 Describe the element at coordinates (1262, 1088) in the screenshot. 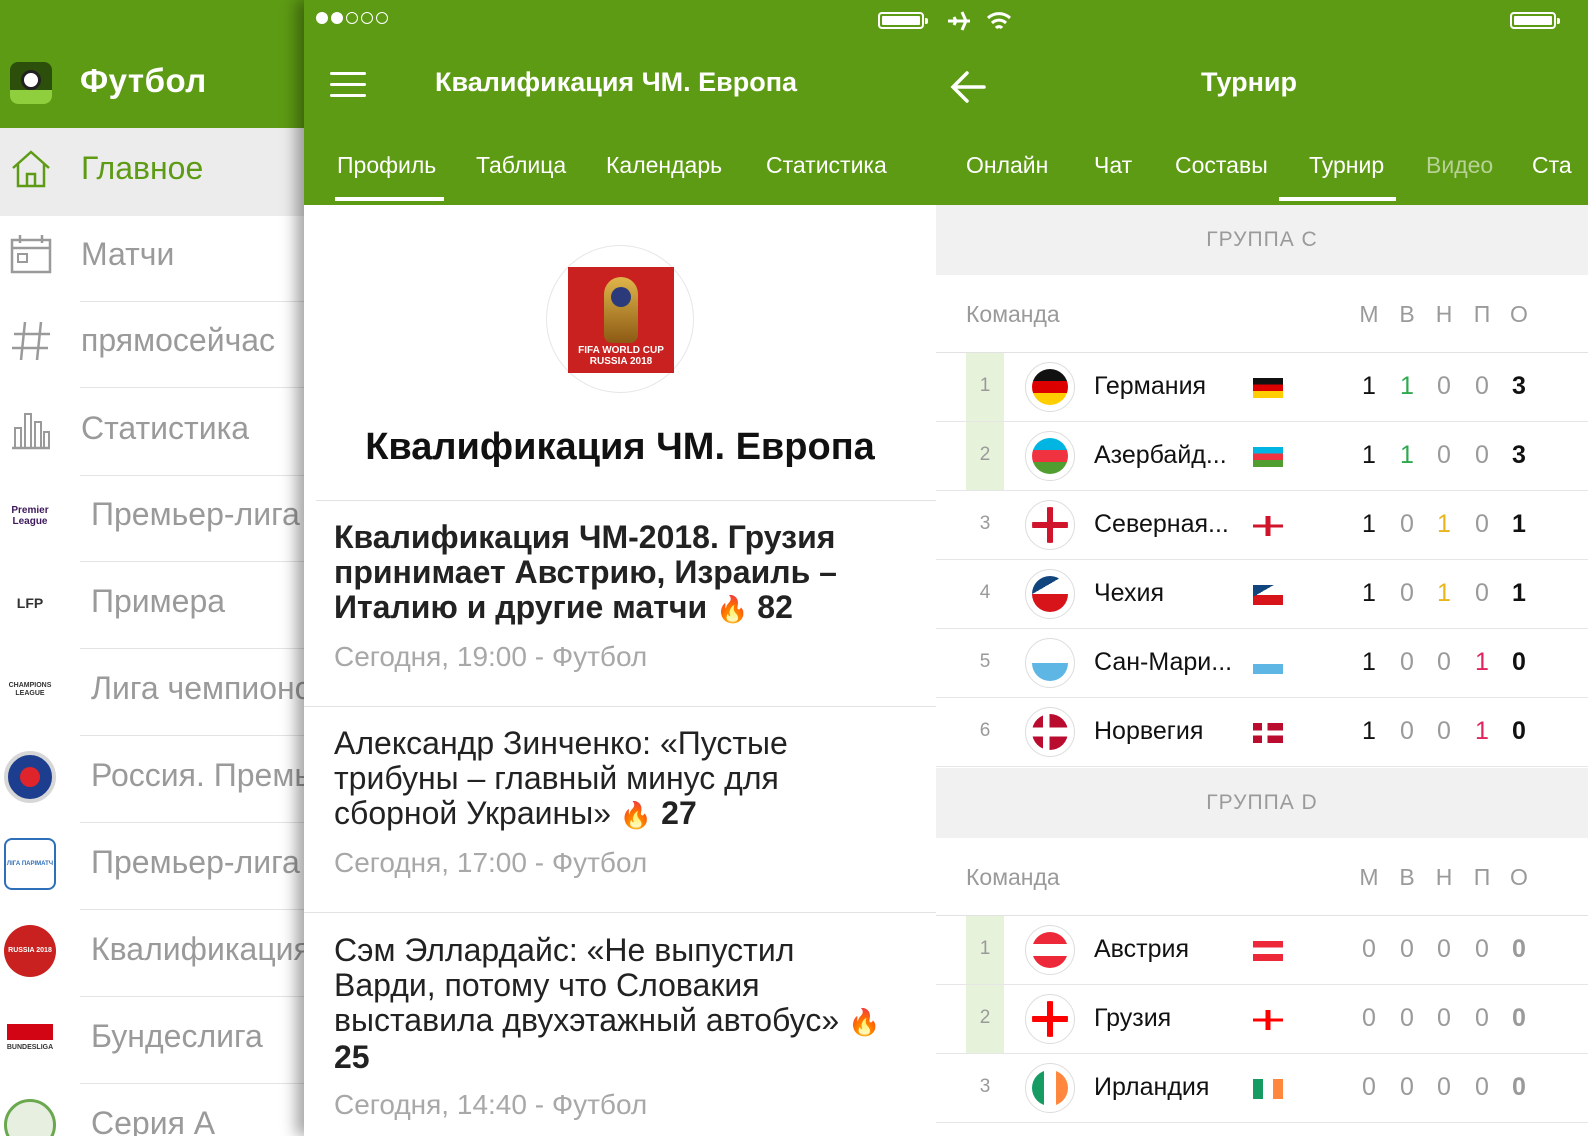

I see `table-row: 3 Ирландия 0 0 0 0 0` at that location.